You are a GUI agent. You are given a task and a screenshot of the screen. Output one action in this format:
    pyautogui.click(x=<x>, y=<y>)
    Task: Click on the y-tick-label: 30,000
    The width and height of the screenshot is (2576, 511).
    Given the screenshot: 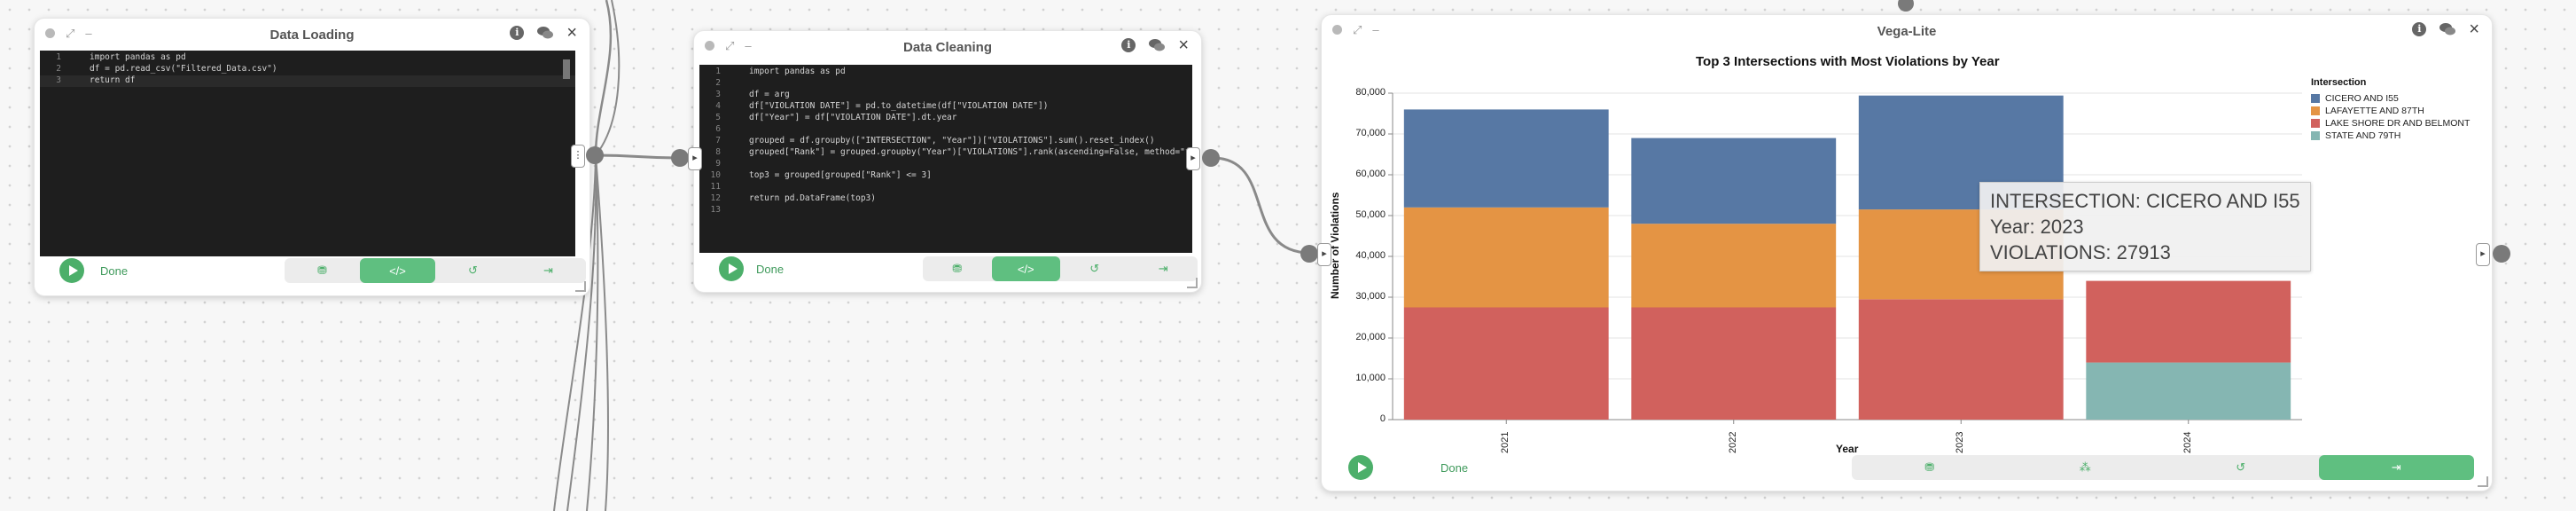 What is the action you would take?
    pyautogui.click(x=1370, y=296)
    